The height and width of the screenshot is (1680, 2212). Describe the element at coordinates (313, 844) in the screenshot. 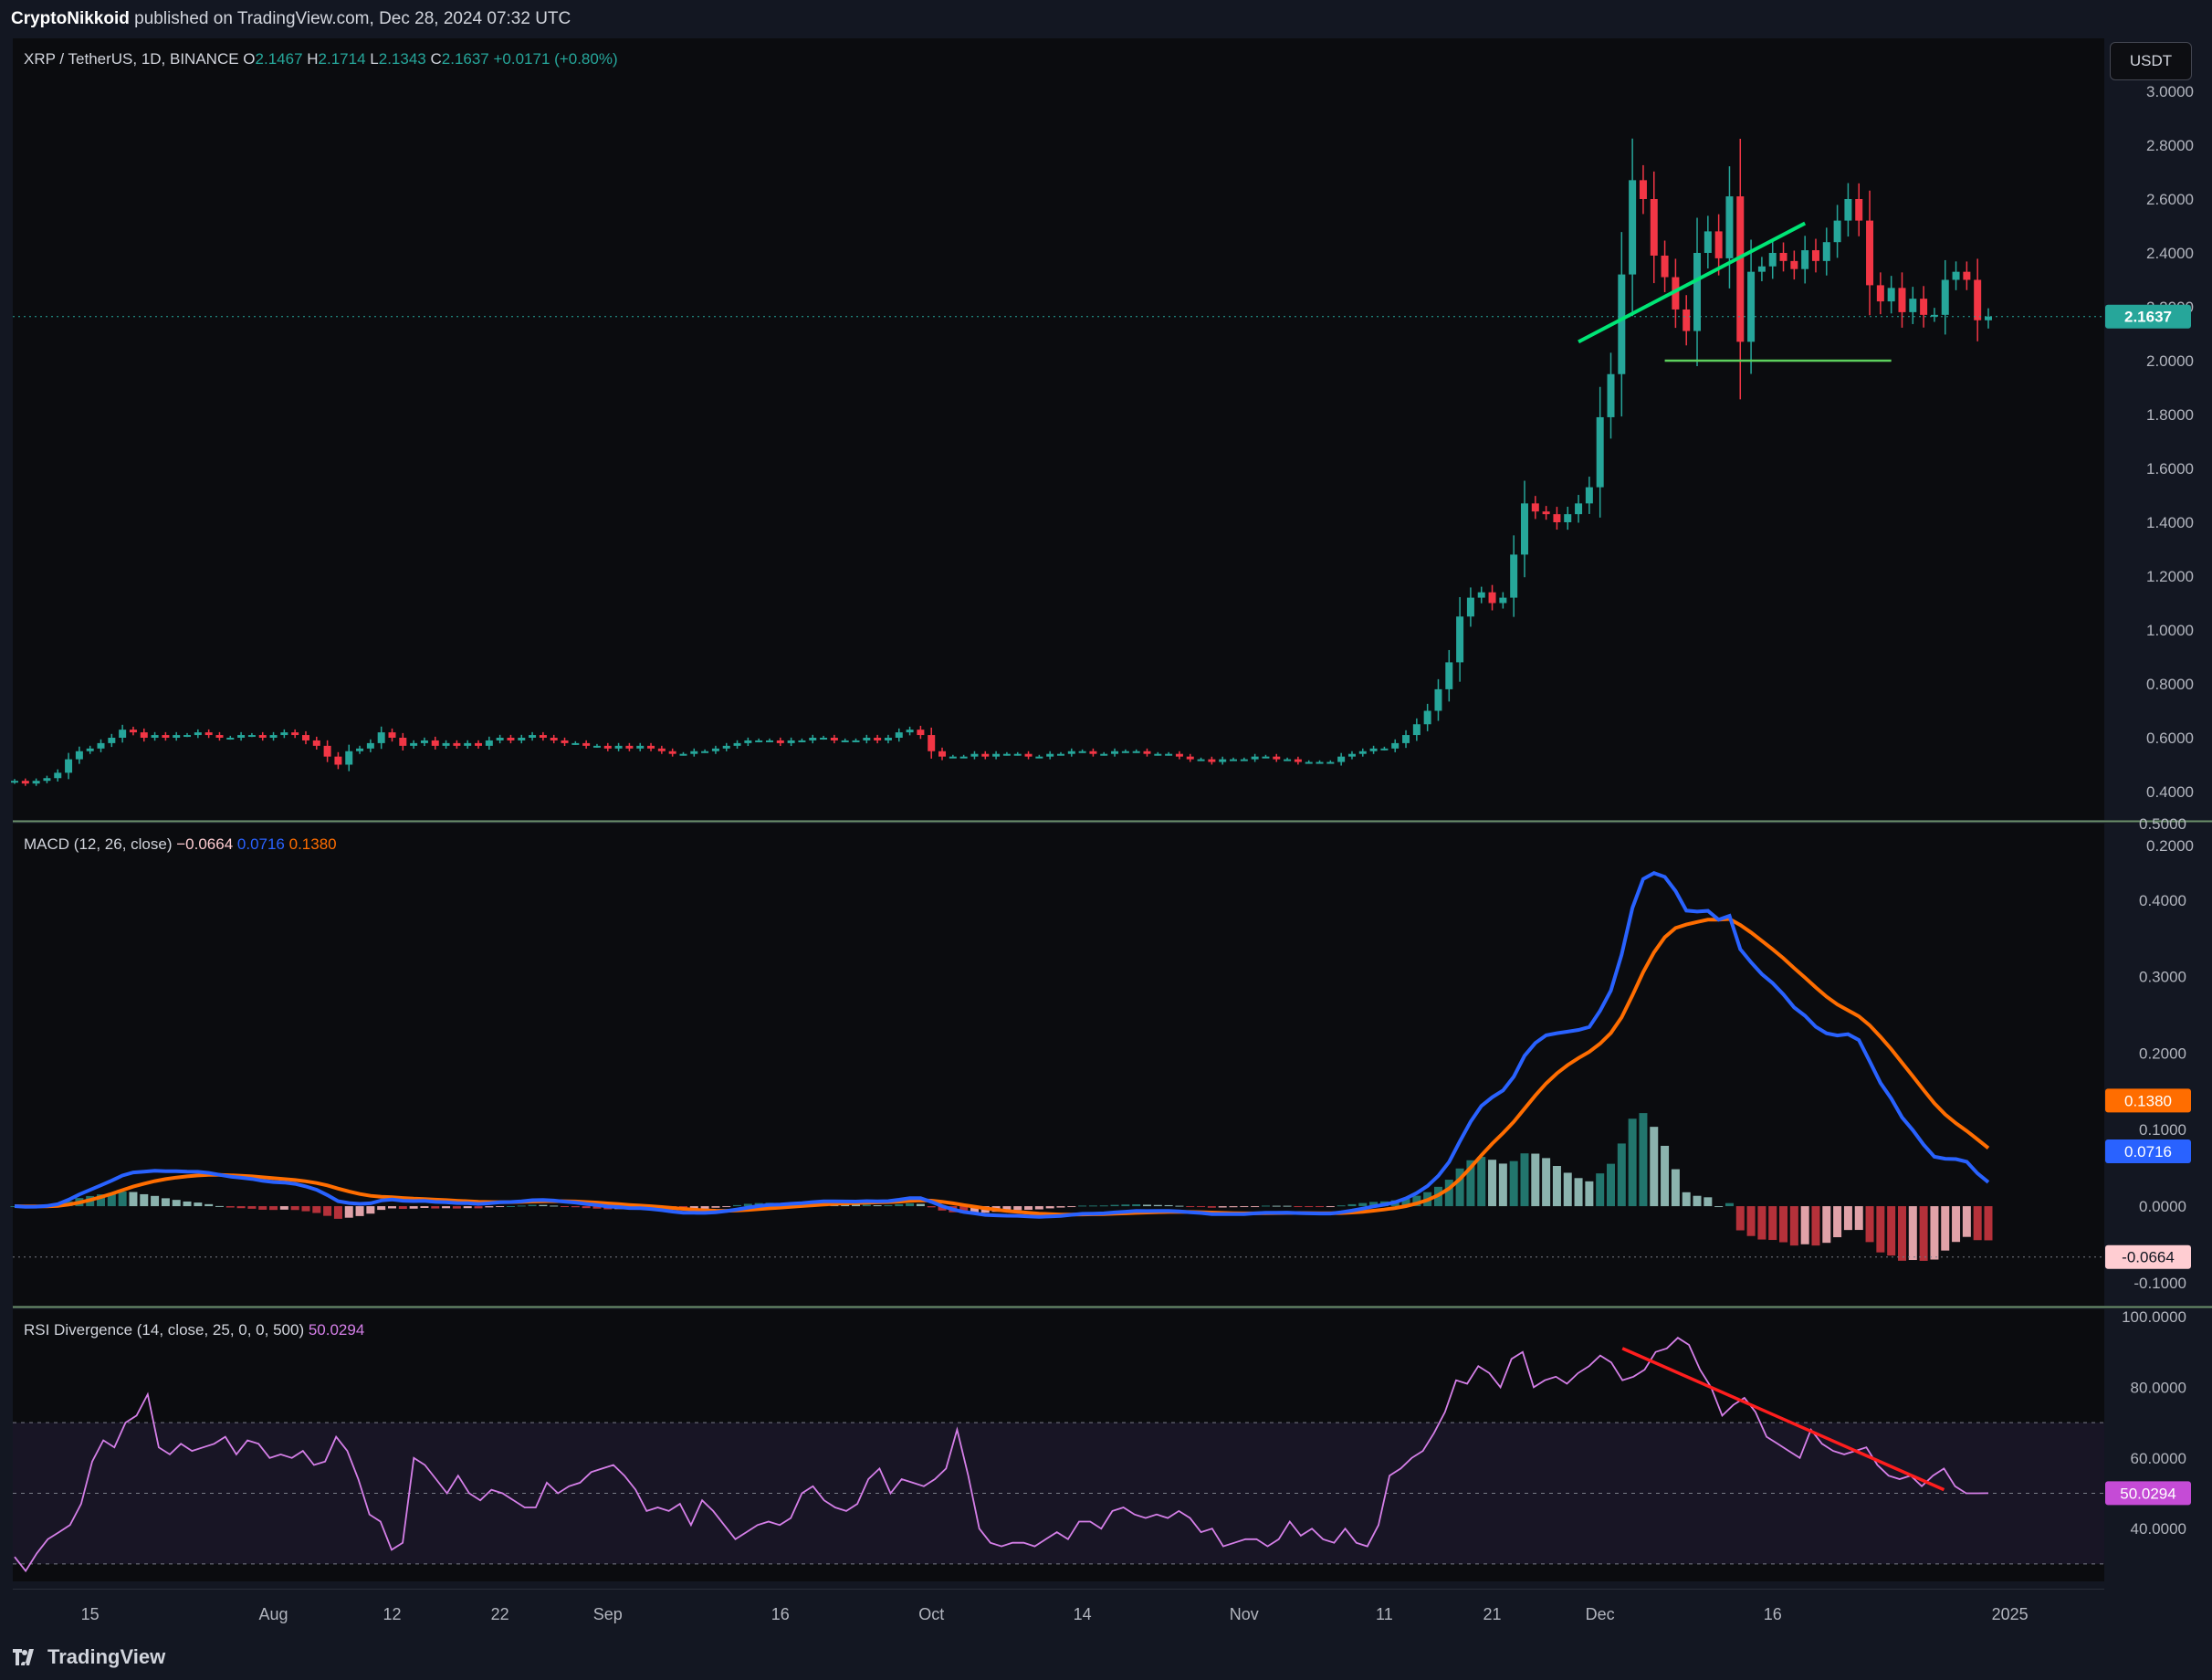

I see `macd-legend-signal: 0.1380` at that location.